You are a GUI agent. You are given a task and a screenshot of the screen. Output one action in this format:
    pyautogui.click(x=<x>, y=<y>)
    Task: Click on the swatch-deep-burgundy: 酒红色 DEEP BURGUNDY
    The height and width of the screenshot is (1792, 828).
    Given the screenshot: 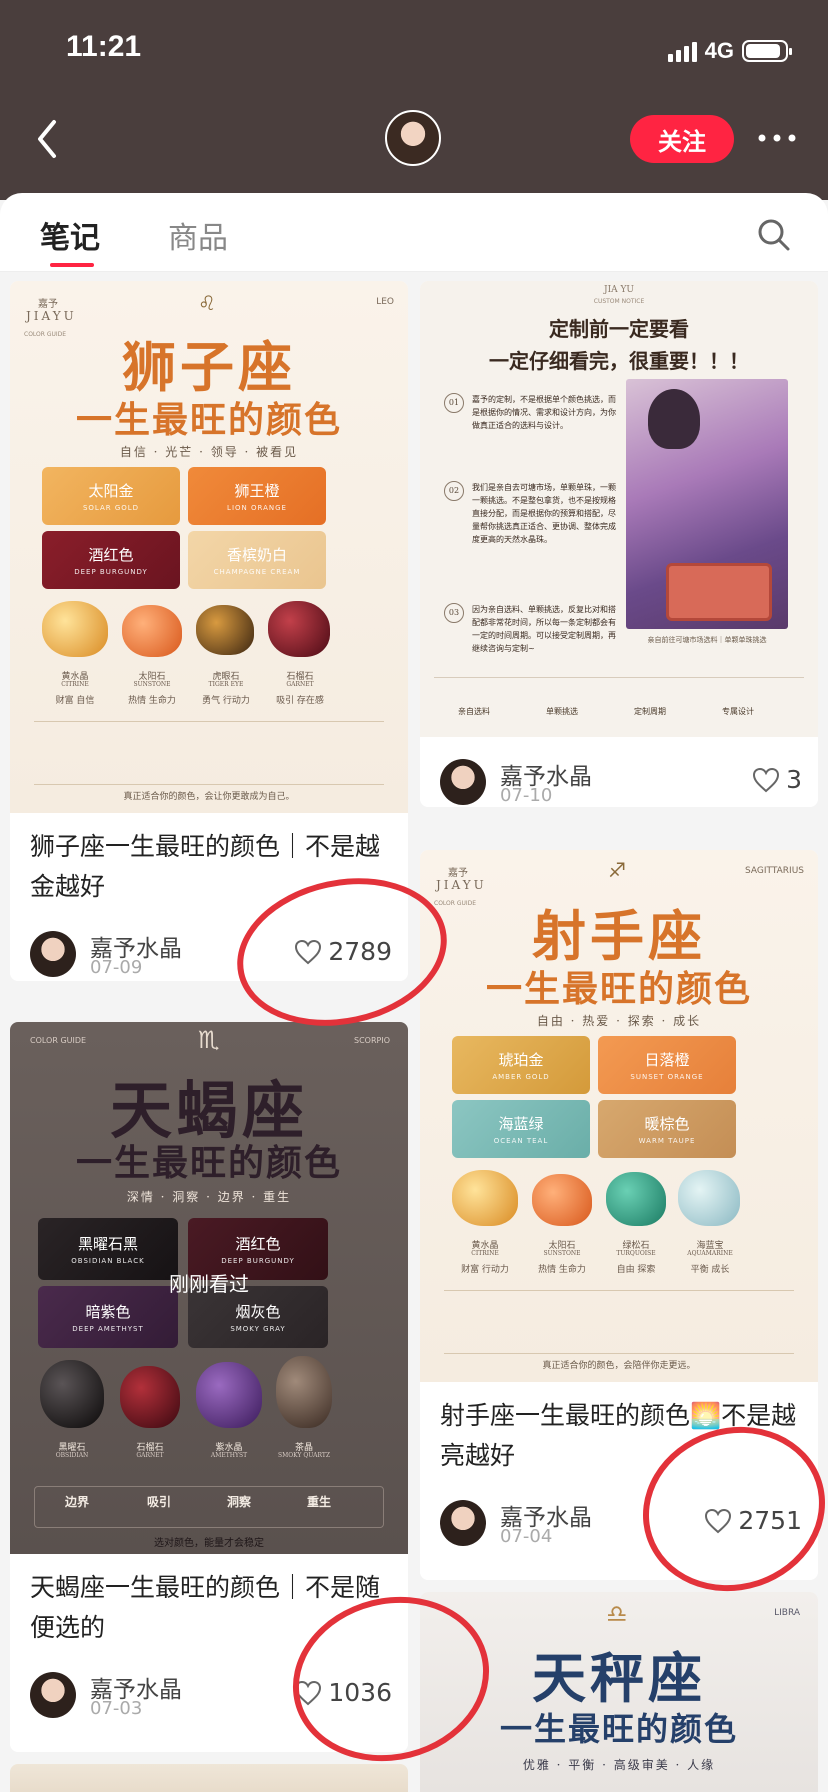 What is the action you would take?
    pyautogui.click(x=111, y=560)
    